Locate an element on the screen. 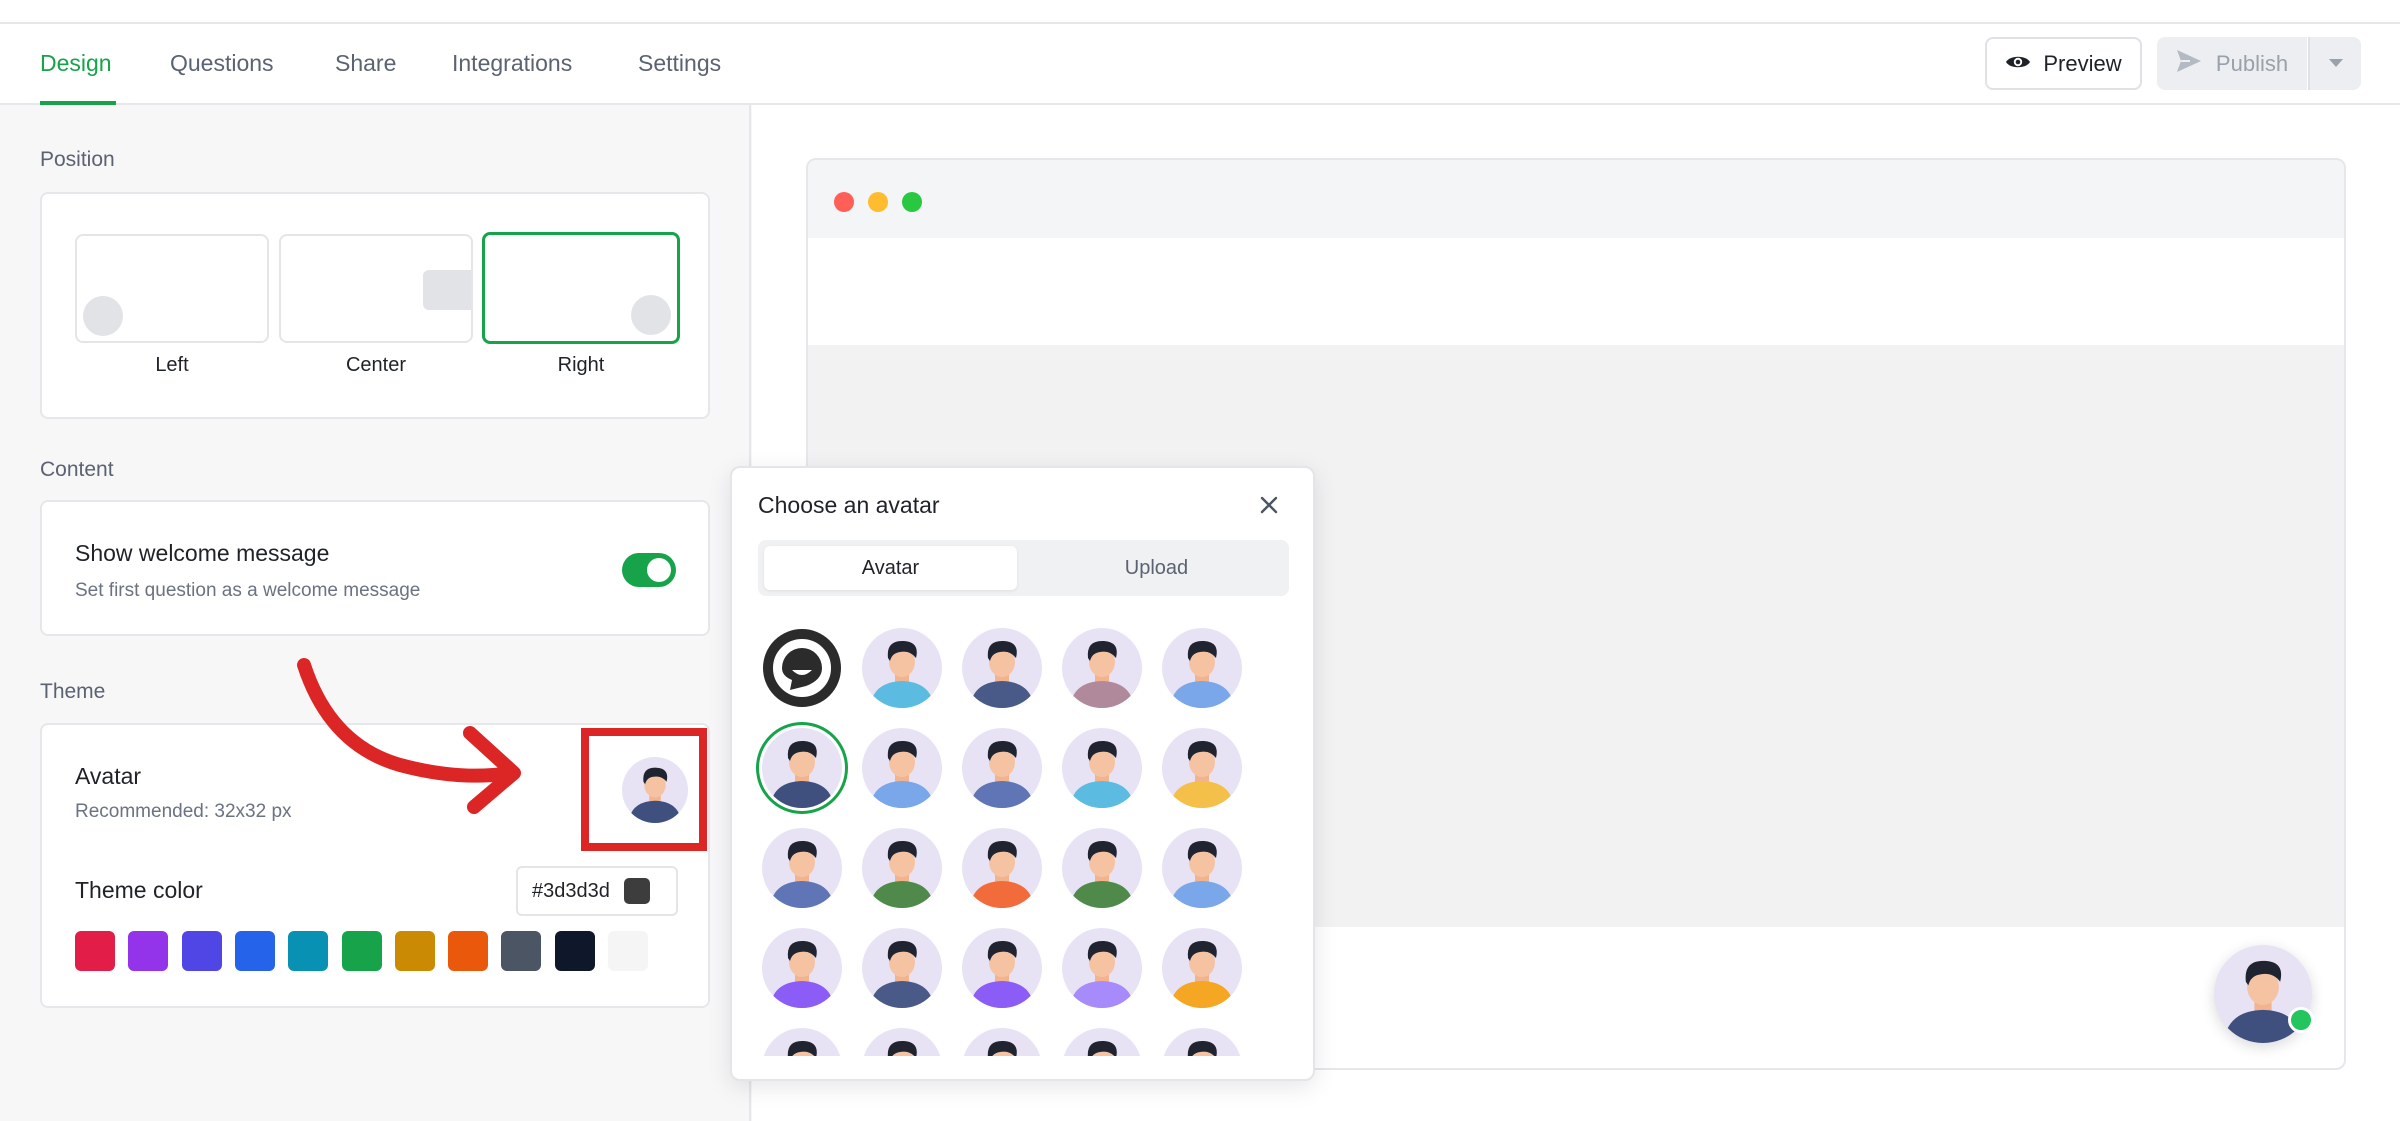 The width and height of the screenshot is (2400, 1121). avatar-grid is located at coordinates (1026, 838).